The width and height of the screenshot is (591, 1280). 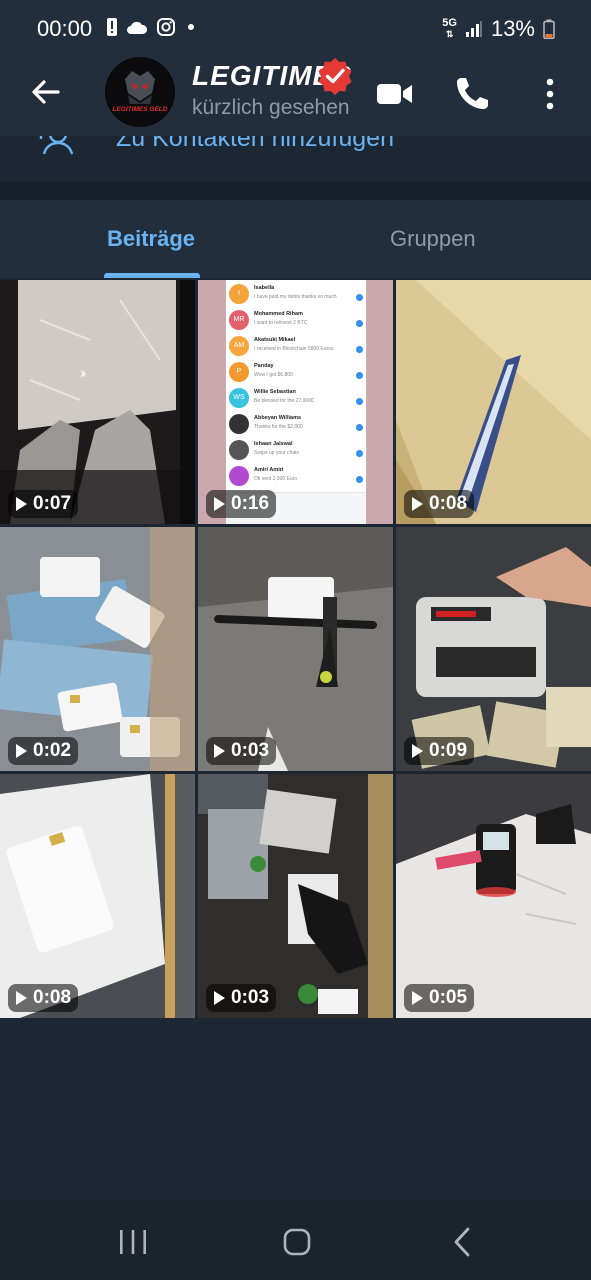 I want to click on video-thumb-counting-machine-icon, so click(x=493, y=649).